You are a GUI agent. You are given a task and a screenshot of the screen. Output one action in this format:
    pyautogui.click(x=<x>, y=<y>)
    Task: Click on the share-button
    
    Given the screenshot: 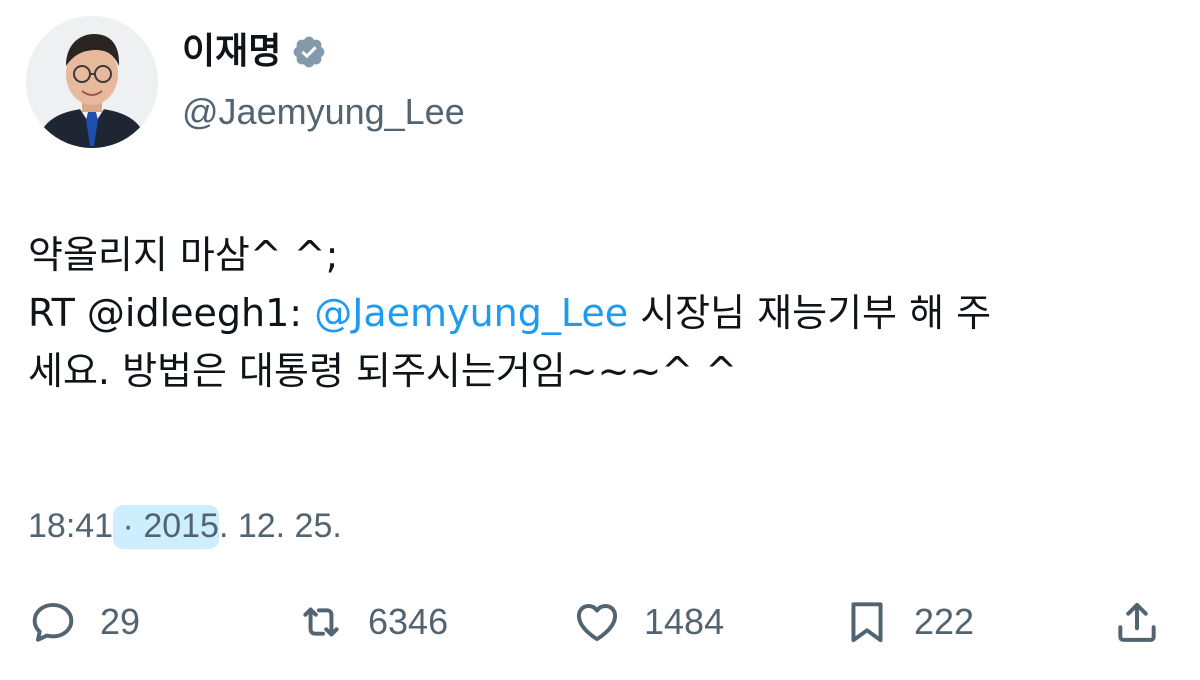 What is the action you would take?
    pyautogui.click(x=1137, y=622)
    